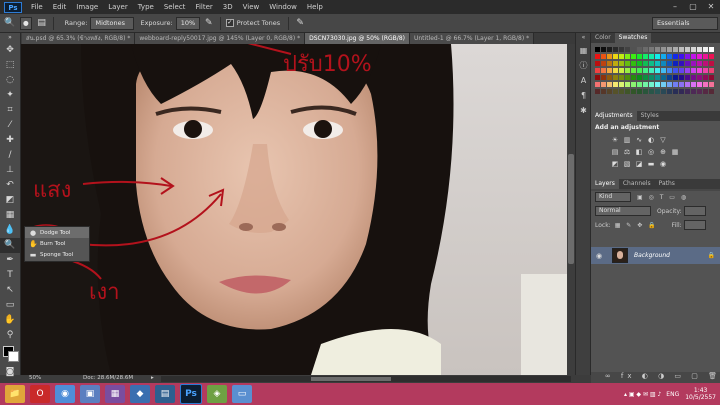  What do you see at coordinates (87, 7) in the screenshot?
I see `menu-image: Image` at bounding box center [87, 7].